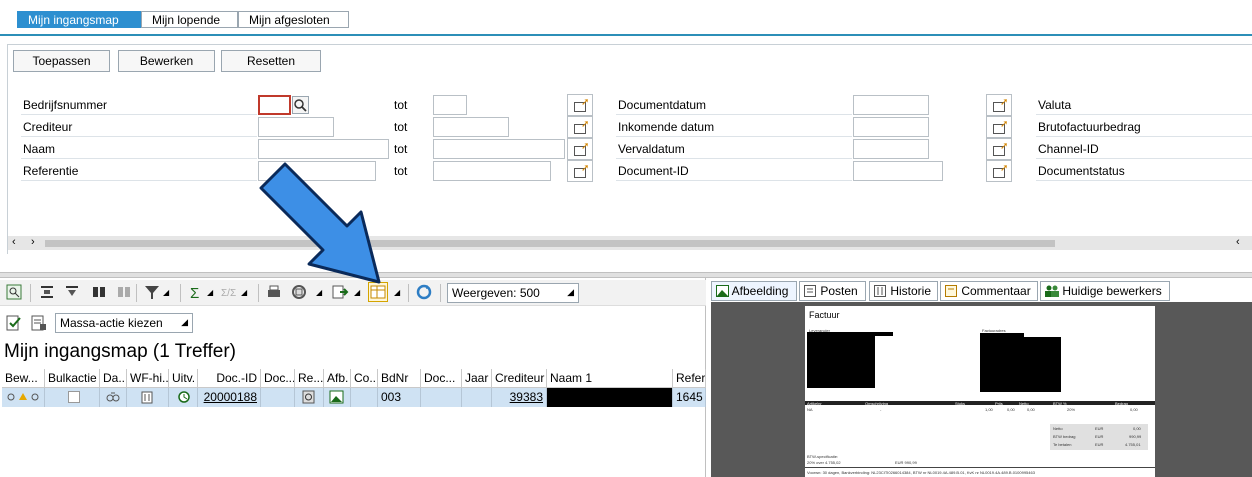 Image resolution: width=1252 pixels, height=477 pixels. What do you see at coordinates (824, 315) in the screenshot?
I see `invoice-title: Factuur` at bounding box center [824, 315].